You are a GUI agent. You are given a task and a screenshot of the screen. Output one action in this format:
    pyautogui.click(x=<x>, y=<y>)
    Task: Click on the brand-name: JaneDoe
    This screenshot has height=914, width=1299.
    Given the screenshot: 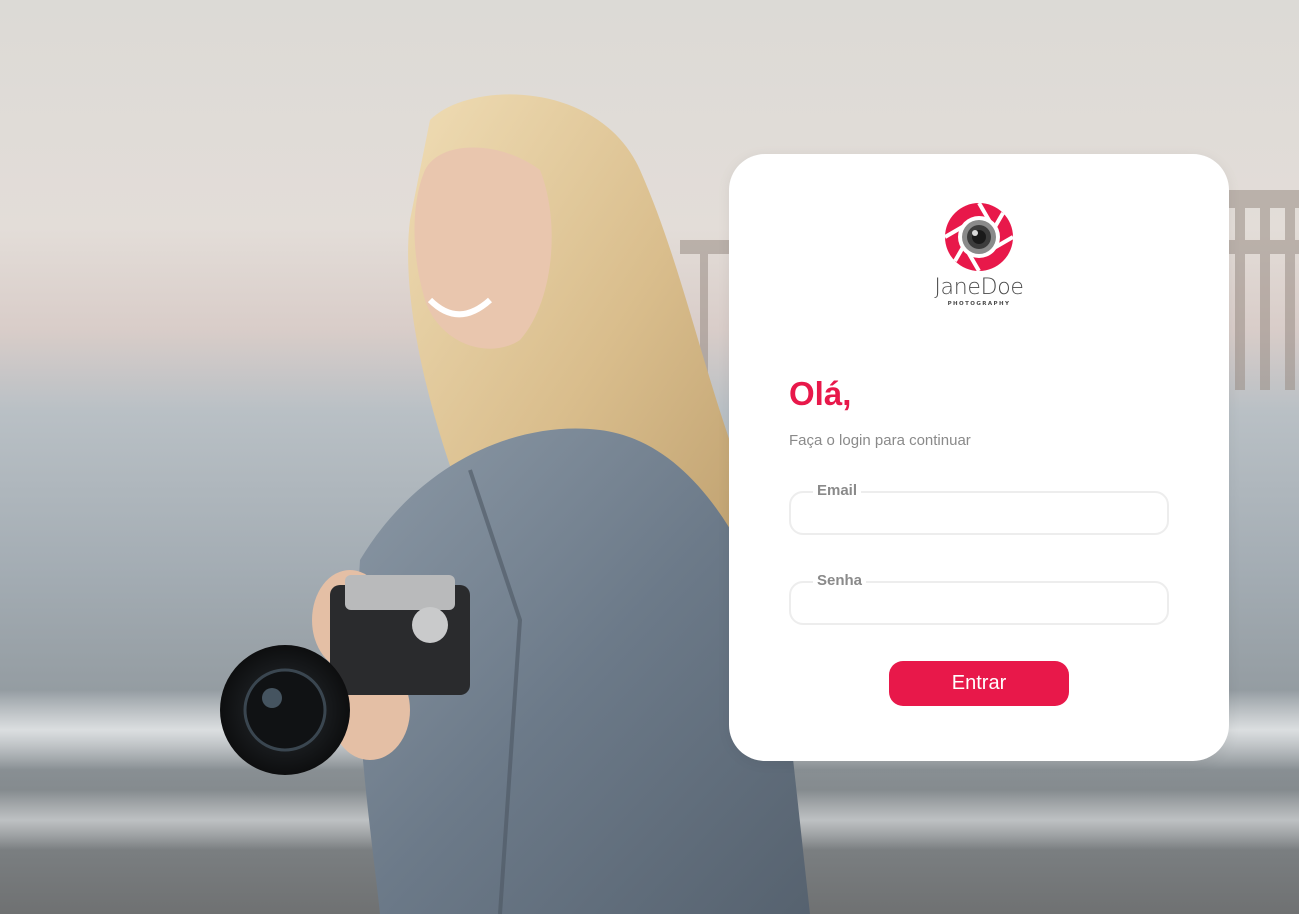 What is the action you would take?
    pyautogui.click(x=979, y=287)
    